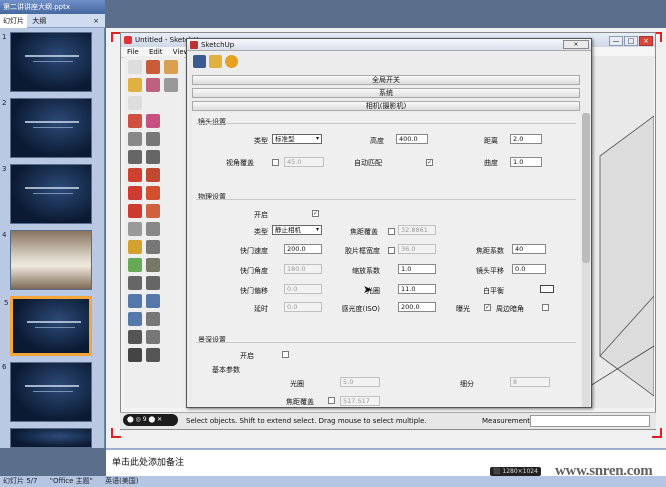 This screenshot has height=487, width=666. What do you see at coordinates (526, 139) in the screenshot?
I see `distance-input: 2.0` at bounding box center [526, 139].